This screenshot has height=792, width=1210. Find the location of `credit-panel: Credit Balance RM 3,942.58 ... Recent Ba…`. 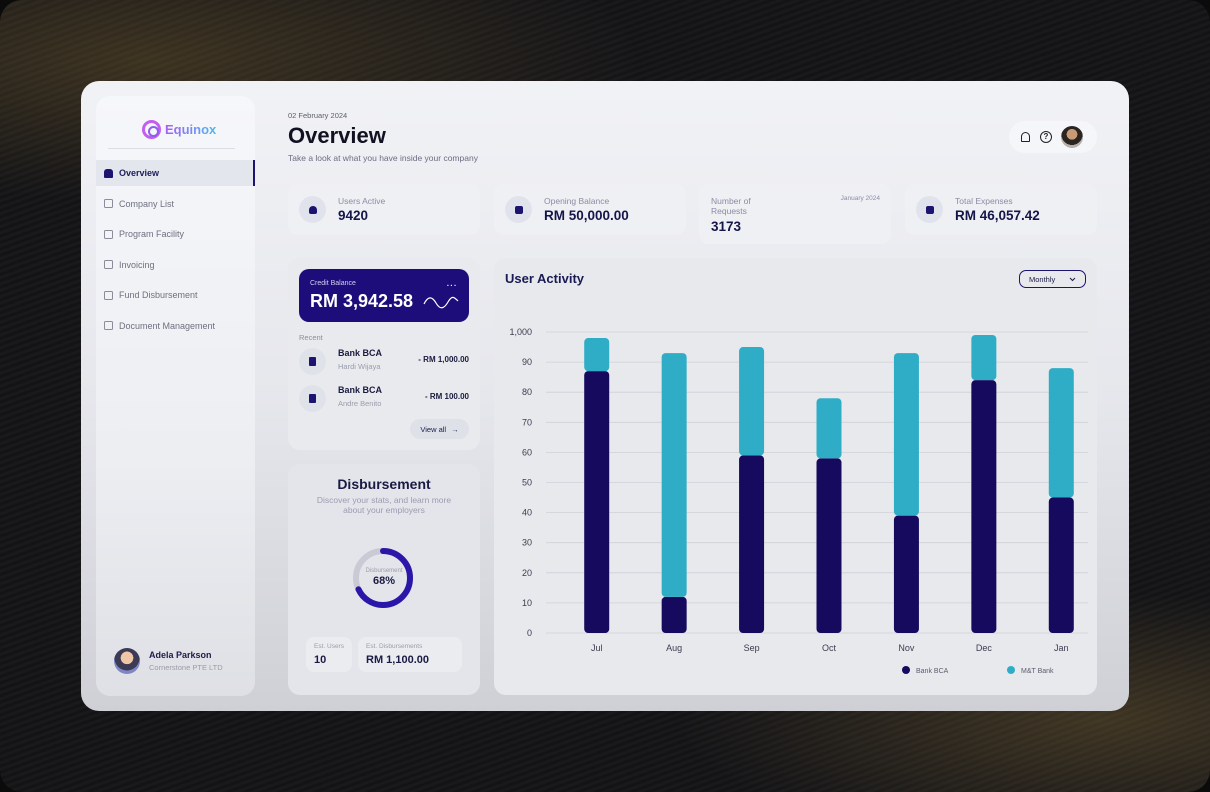

credit-panel: Credit Balance RM 3,942.58 ... Recent Ba… is located at coordinates (384, 354).